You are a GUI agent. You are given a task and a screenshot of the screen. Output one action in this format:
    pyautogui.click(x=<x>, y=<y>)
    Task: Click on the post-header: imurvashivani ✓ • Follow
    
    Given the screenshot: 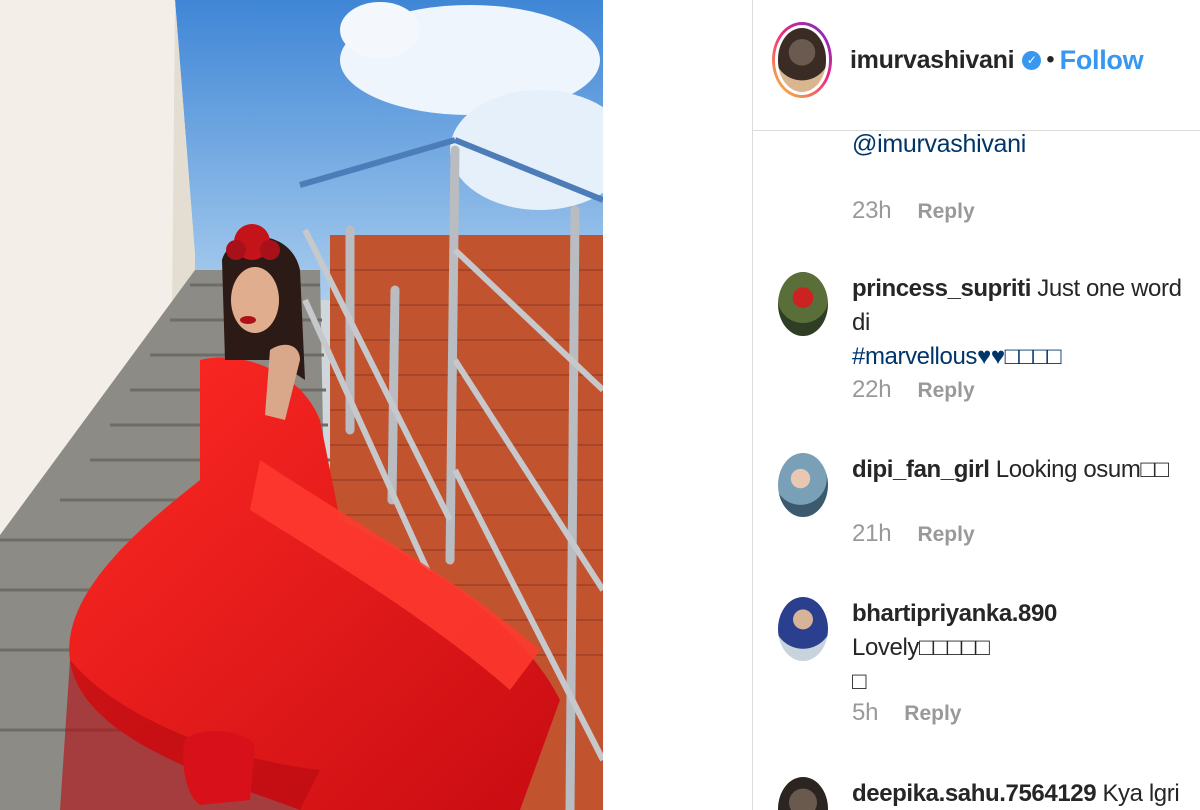 What is the action you would take?
    pyautogui.click(x=976, y=65)
    